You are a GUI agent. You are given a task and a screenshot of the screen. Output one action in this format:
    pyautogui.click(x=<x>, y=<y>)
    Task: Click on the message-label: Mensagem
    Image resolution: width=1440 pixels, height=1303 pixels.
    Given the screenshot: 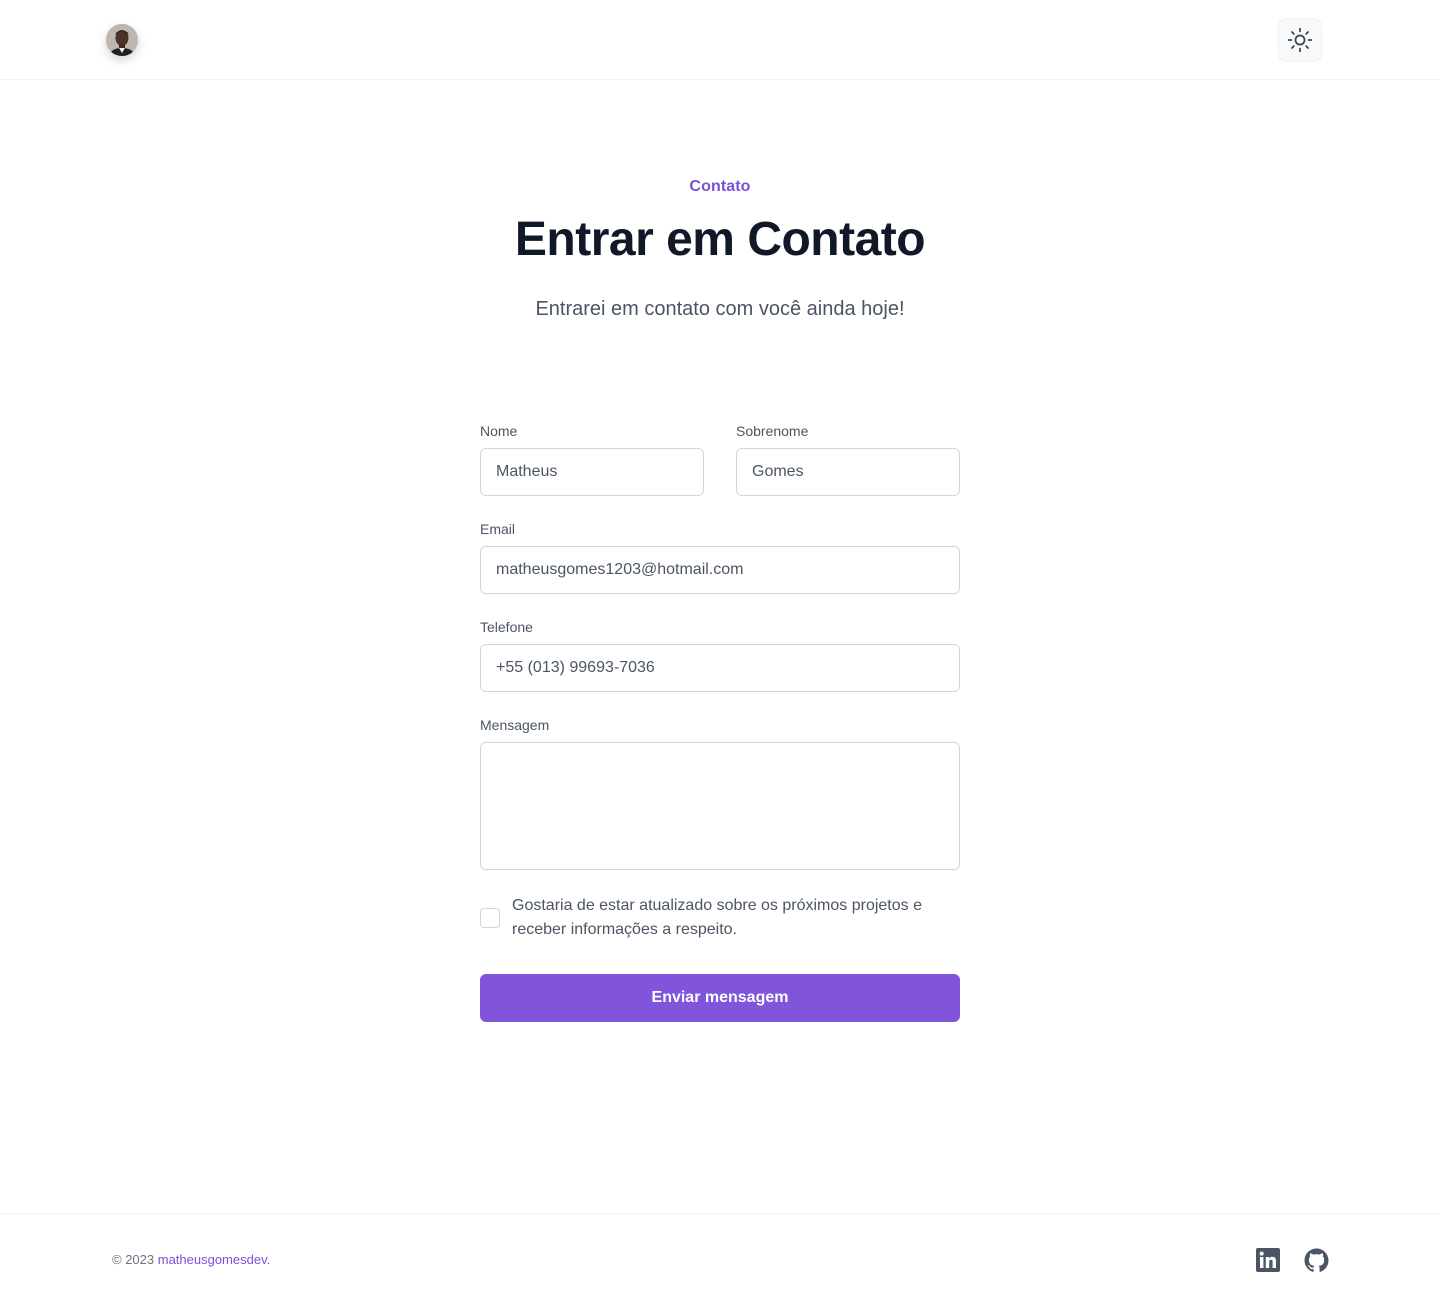 What is the action you would take?
    pyautogui.click(x=515, y=725)
    